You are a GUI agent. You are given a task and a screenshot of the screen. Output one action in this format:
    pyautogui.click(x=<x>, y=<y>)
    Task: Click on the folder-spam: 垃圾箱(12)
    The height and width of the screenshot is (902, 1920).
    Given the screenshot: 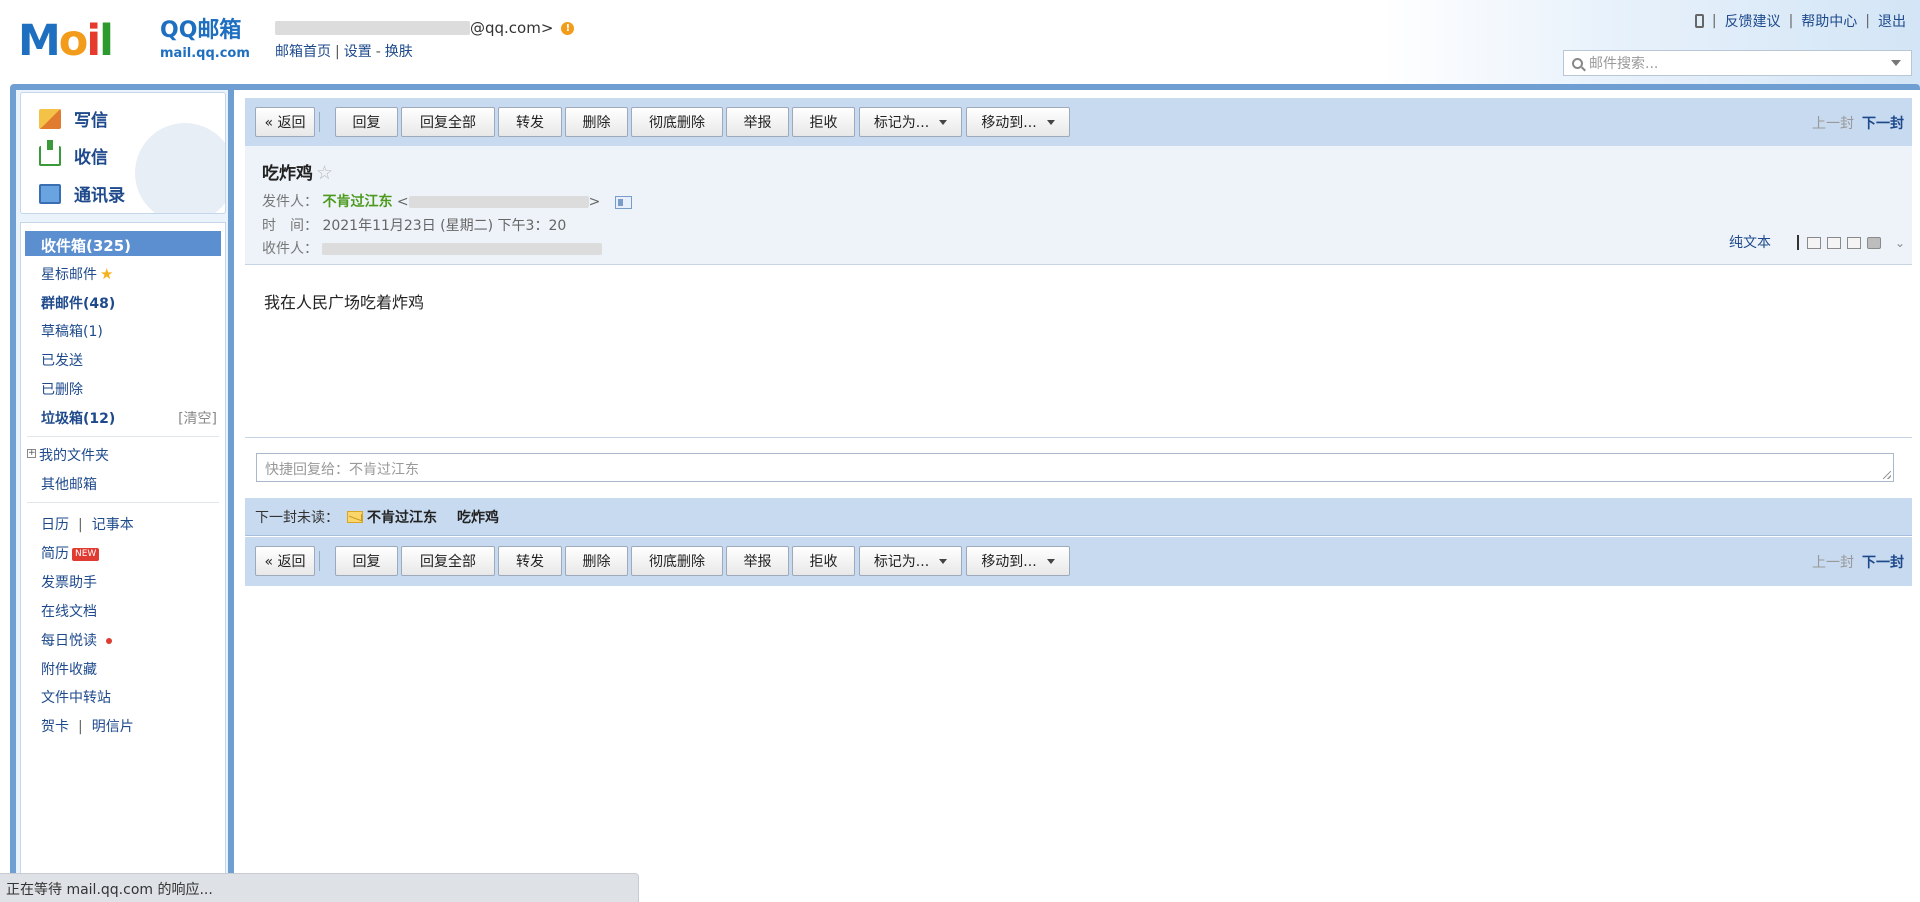 What is the action you would take?
    pyautogui.click(x=78, y=418)
    